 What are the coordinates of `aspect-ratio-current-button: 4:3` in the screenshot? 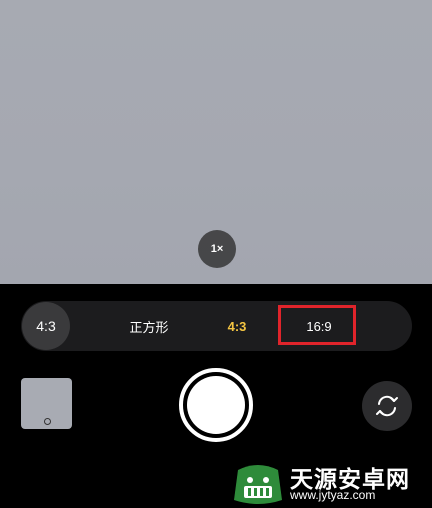 It's located at (46, 326).